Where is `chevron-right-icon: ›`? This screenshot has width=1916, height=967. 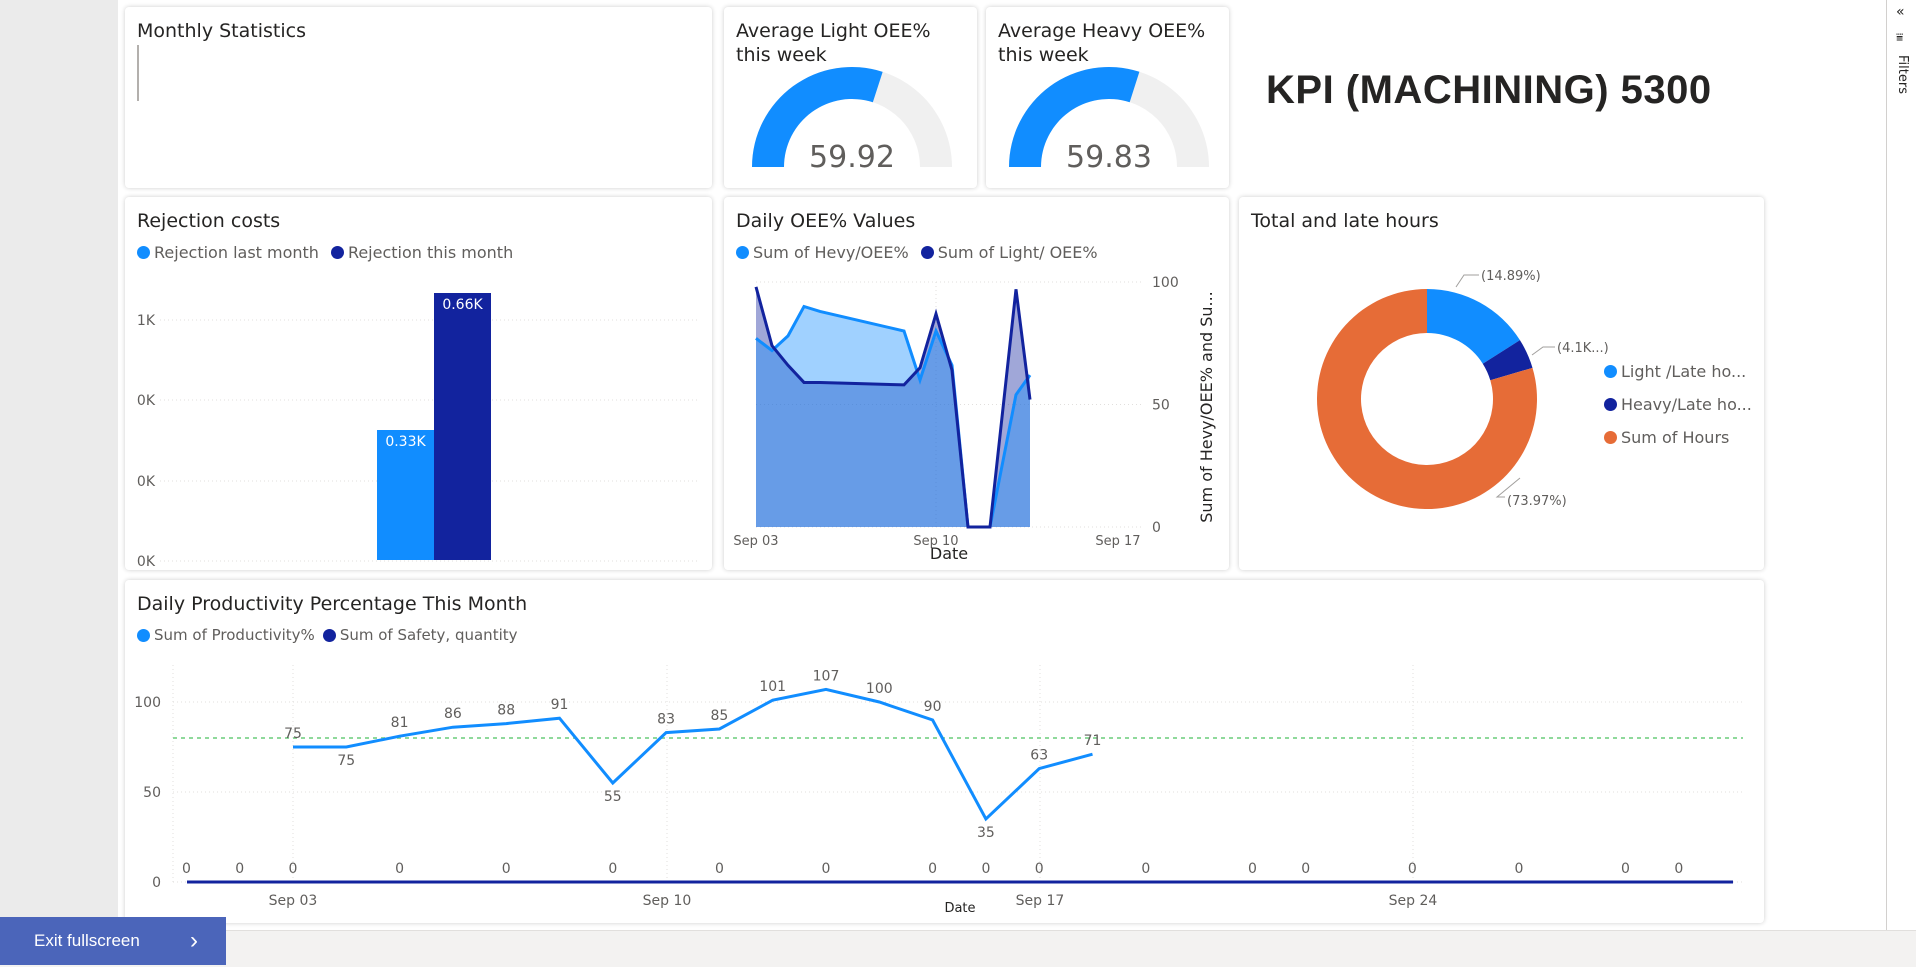 chevron-right-icon: › is located at coordinates (194, 940).